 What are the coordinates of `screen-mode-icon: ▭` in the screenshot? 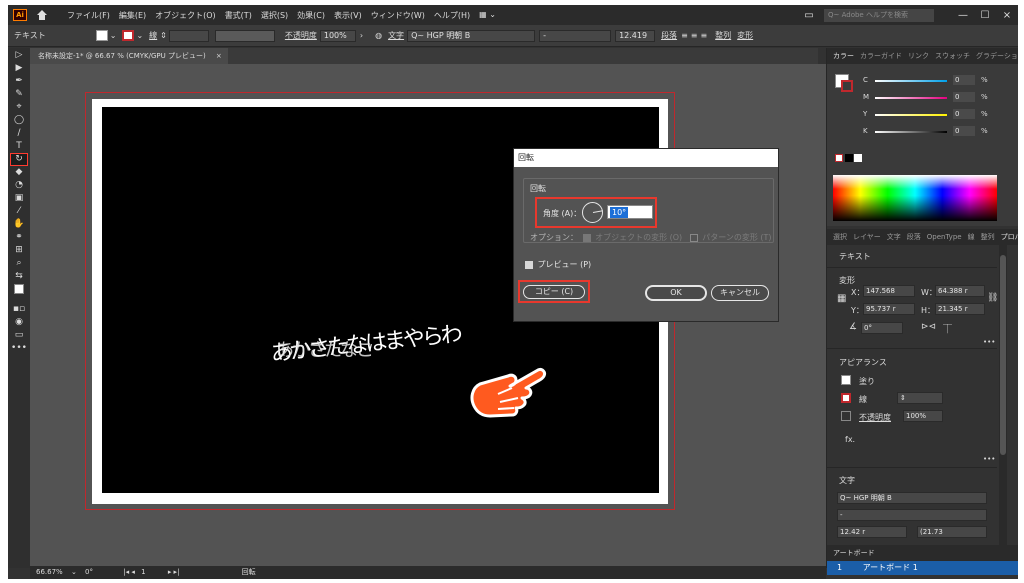 It's located at (19, 335).